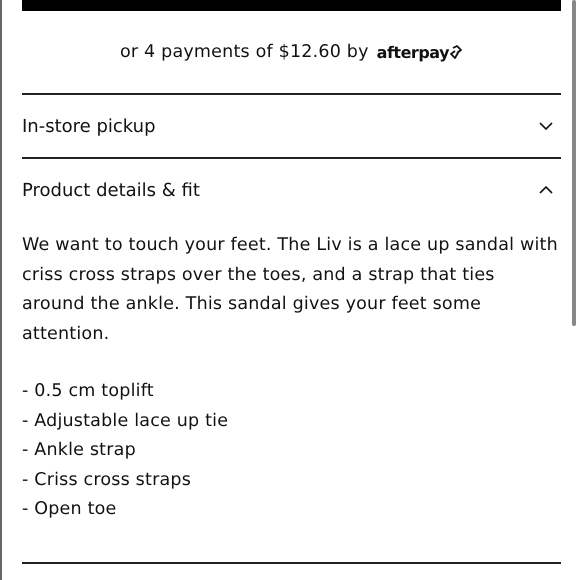 The width and height of the screenshot is (580, 580). What do you see at coordinates (456, 52) in the screenshot?
I see `afterpay-arrows-icon` at bounding box center [456, 52].